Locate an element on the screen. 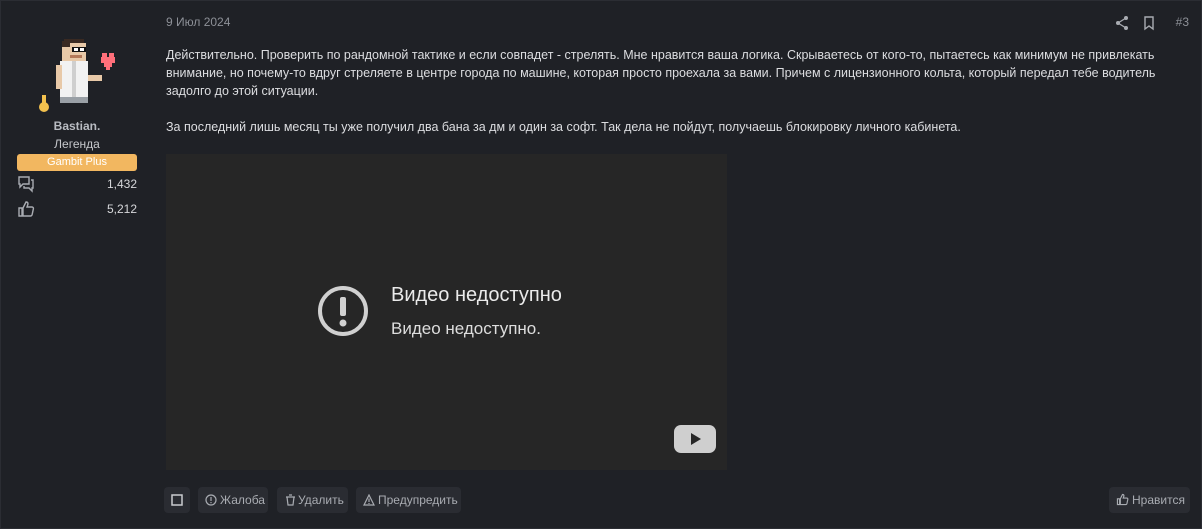  share-icon is located at coordinates (1122, 23).